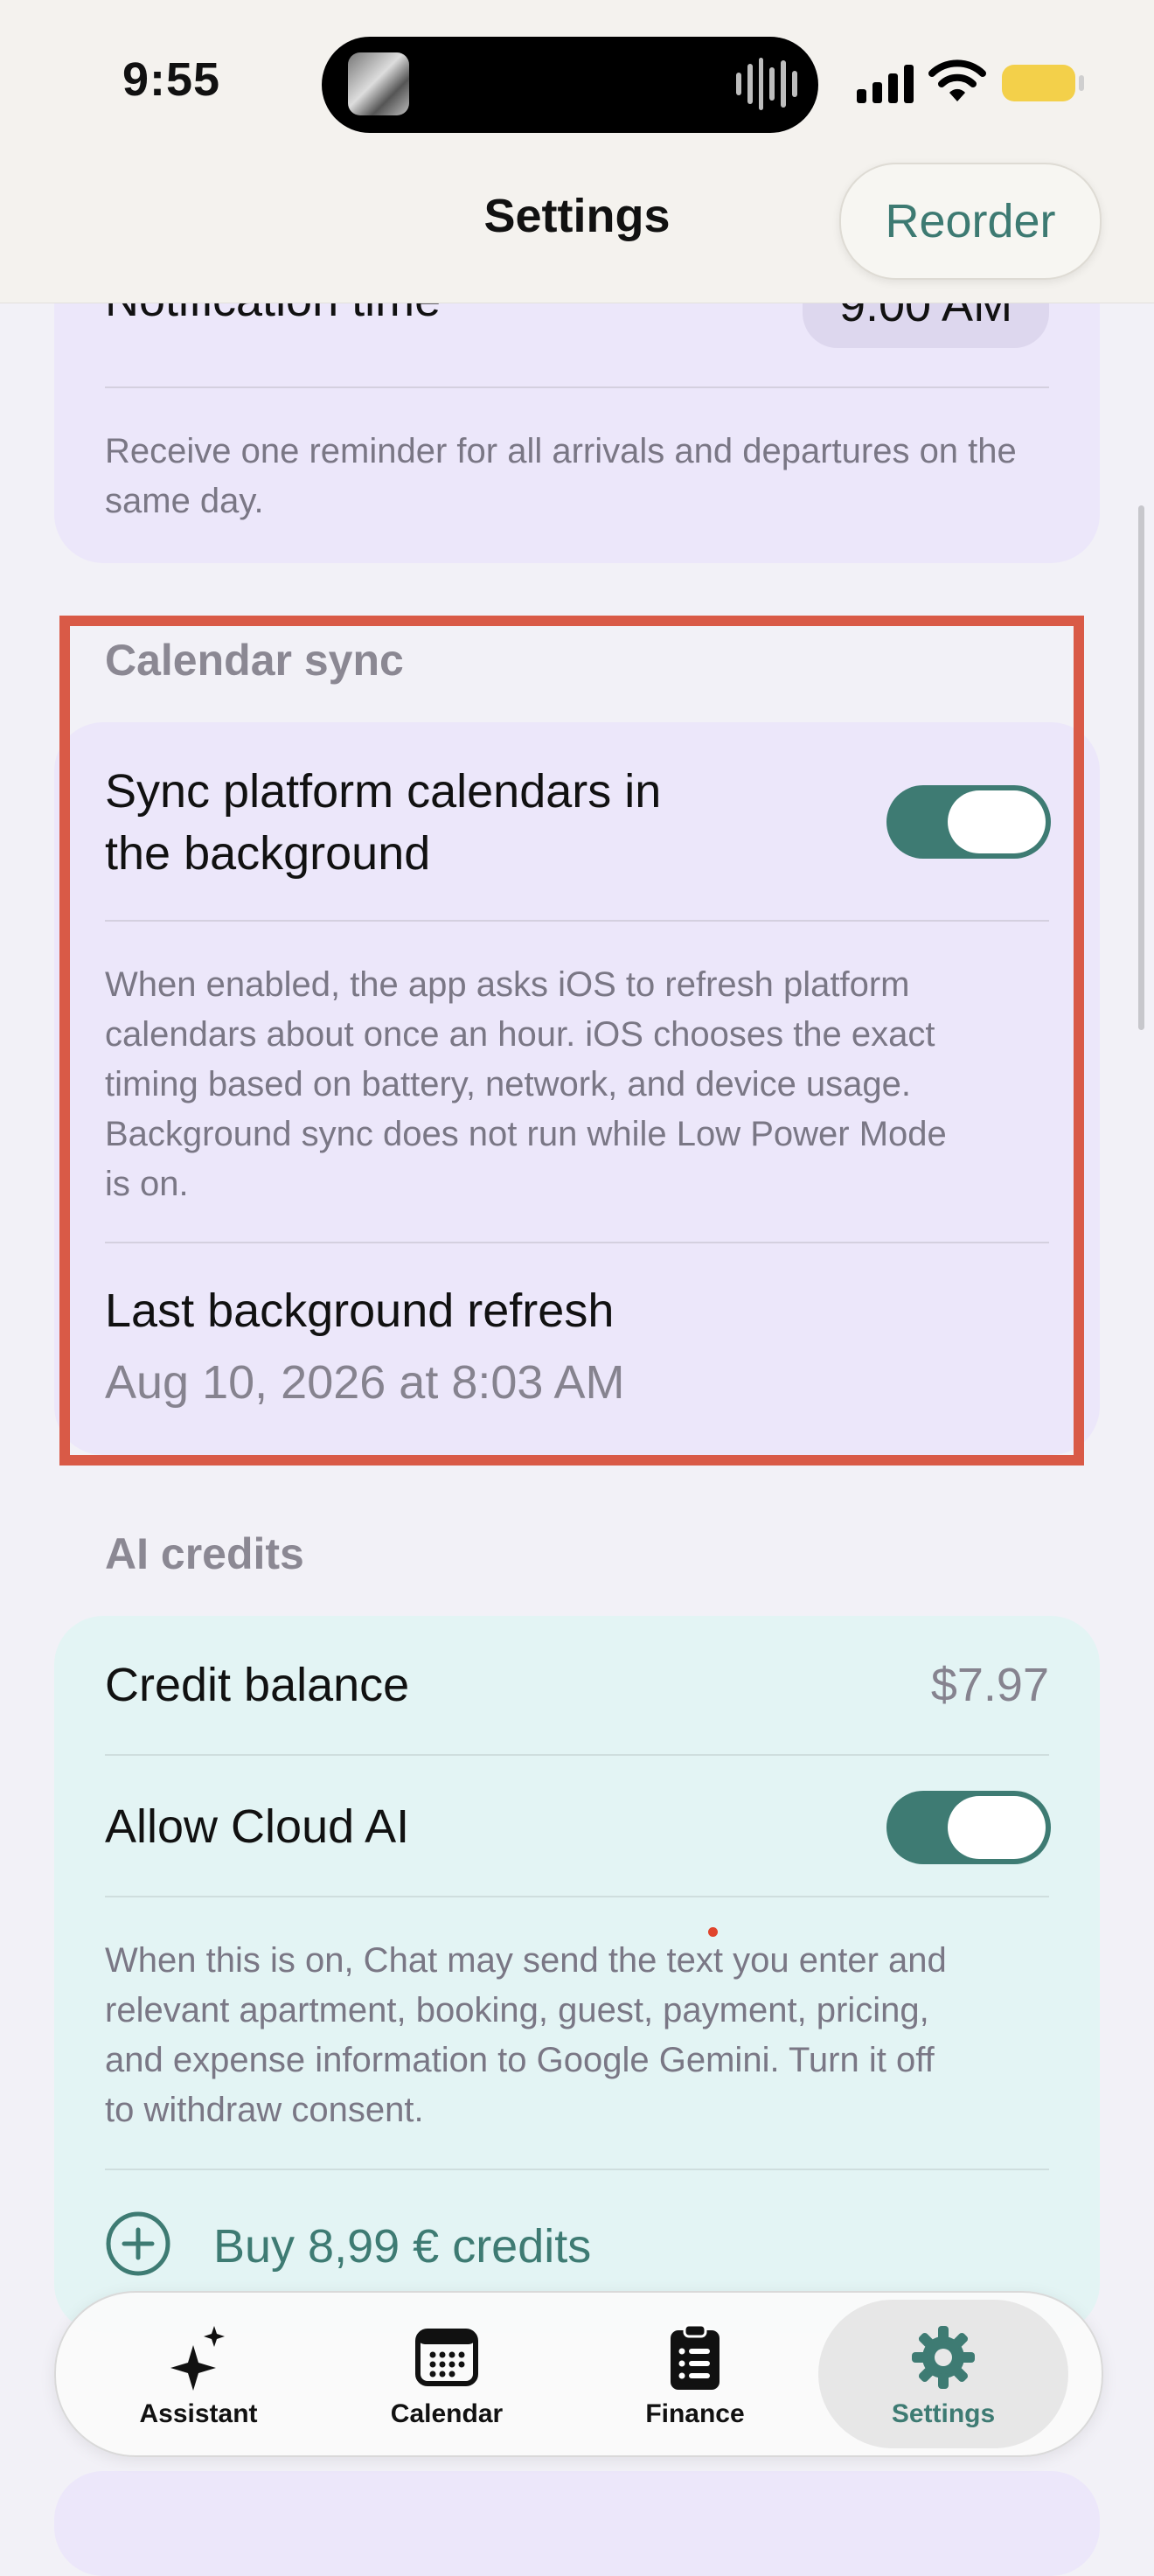 This screenshot has height=2576, width=1154. Describe the element at coordinates (943, 2357) in the screenshot. I see `gear-icon` at that location.